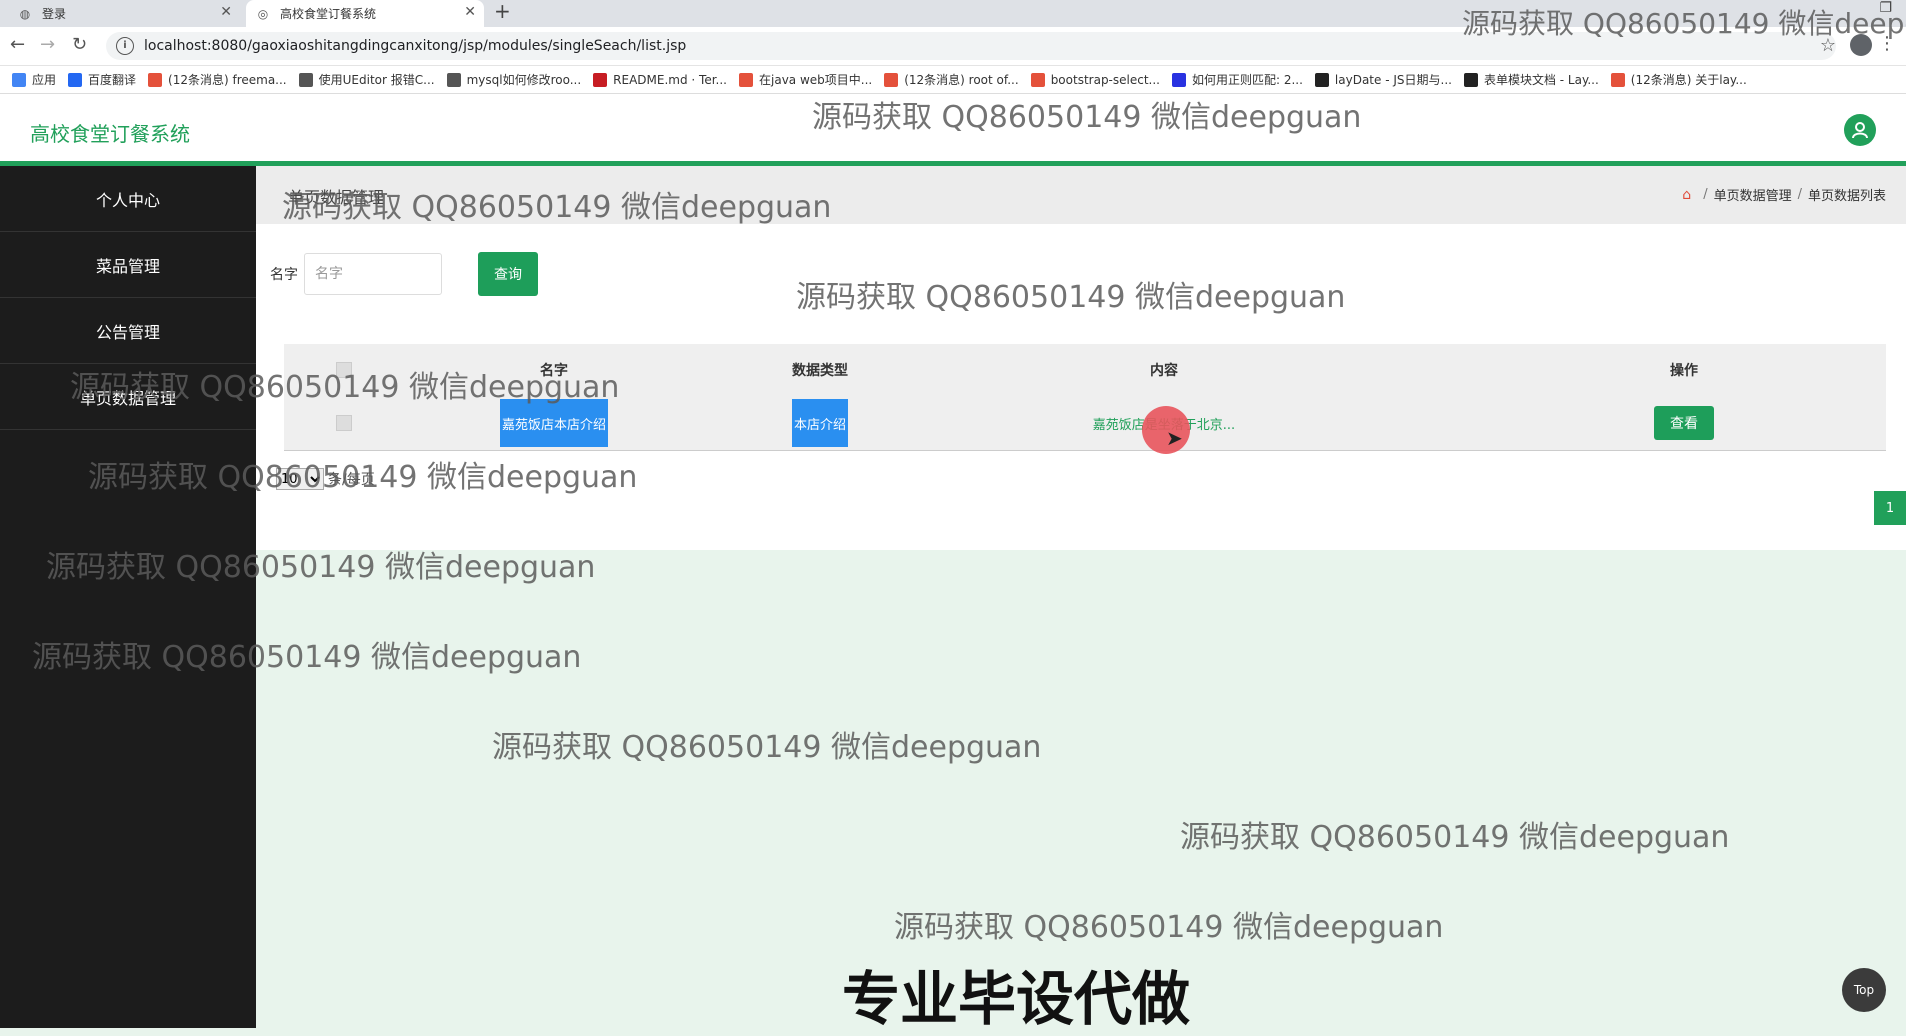 This screenshot has height=1036, width=1906. I want to click on pagination-current-page: 1, so click(1890, 508).